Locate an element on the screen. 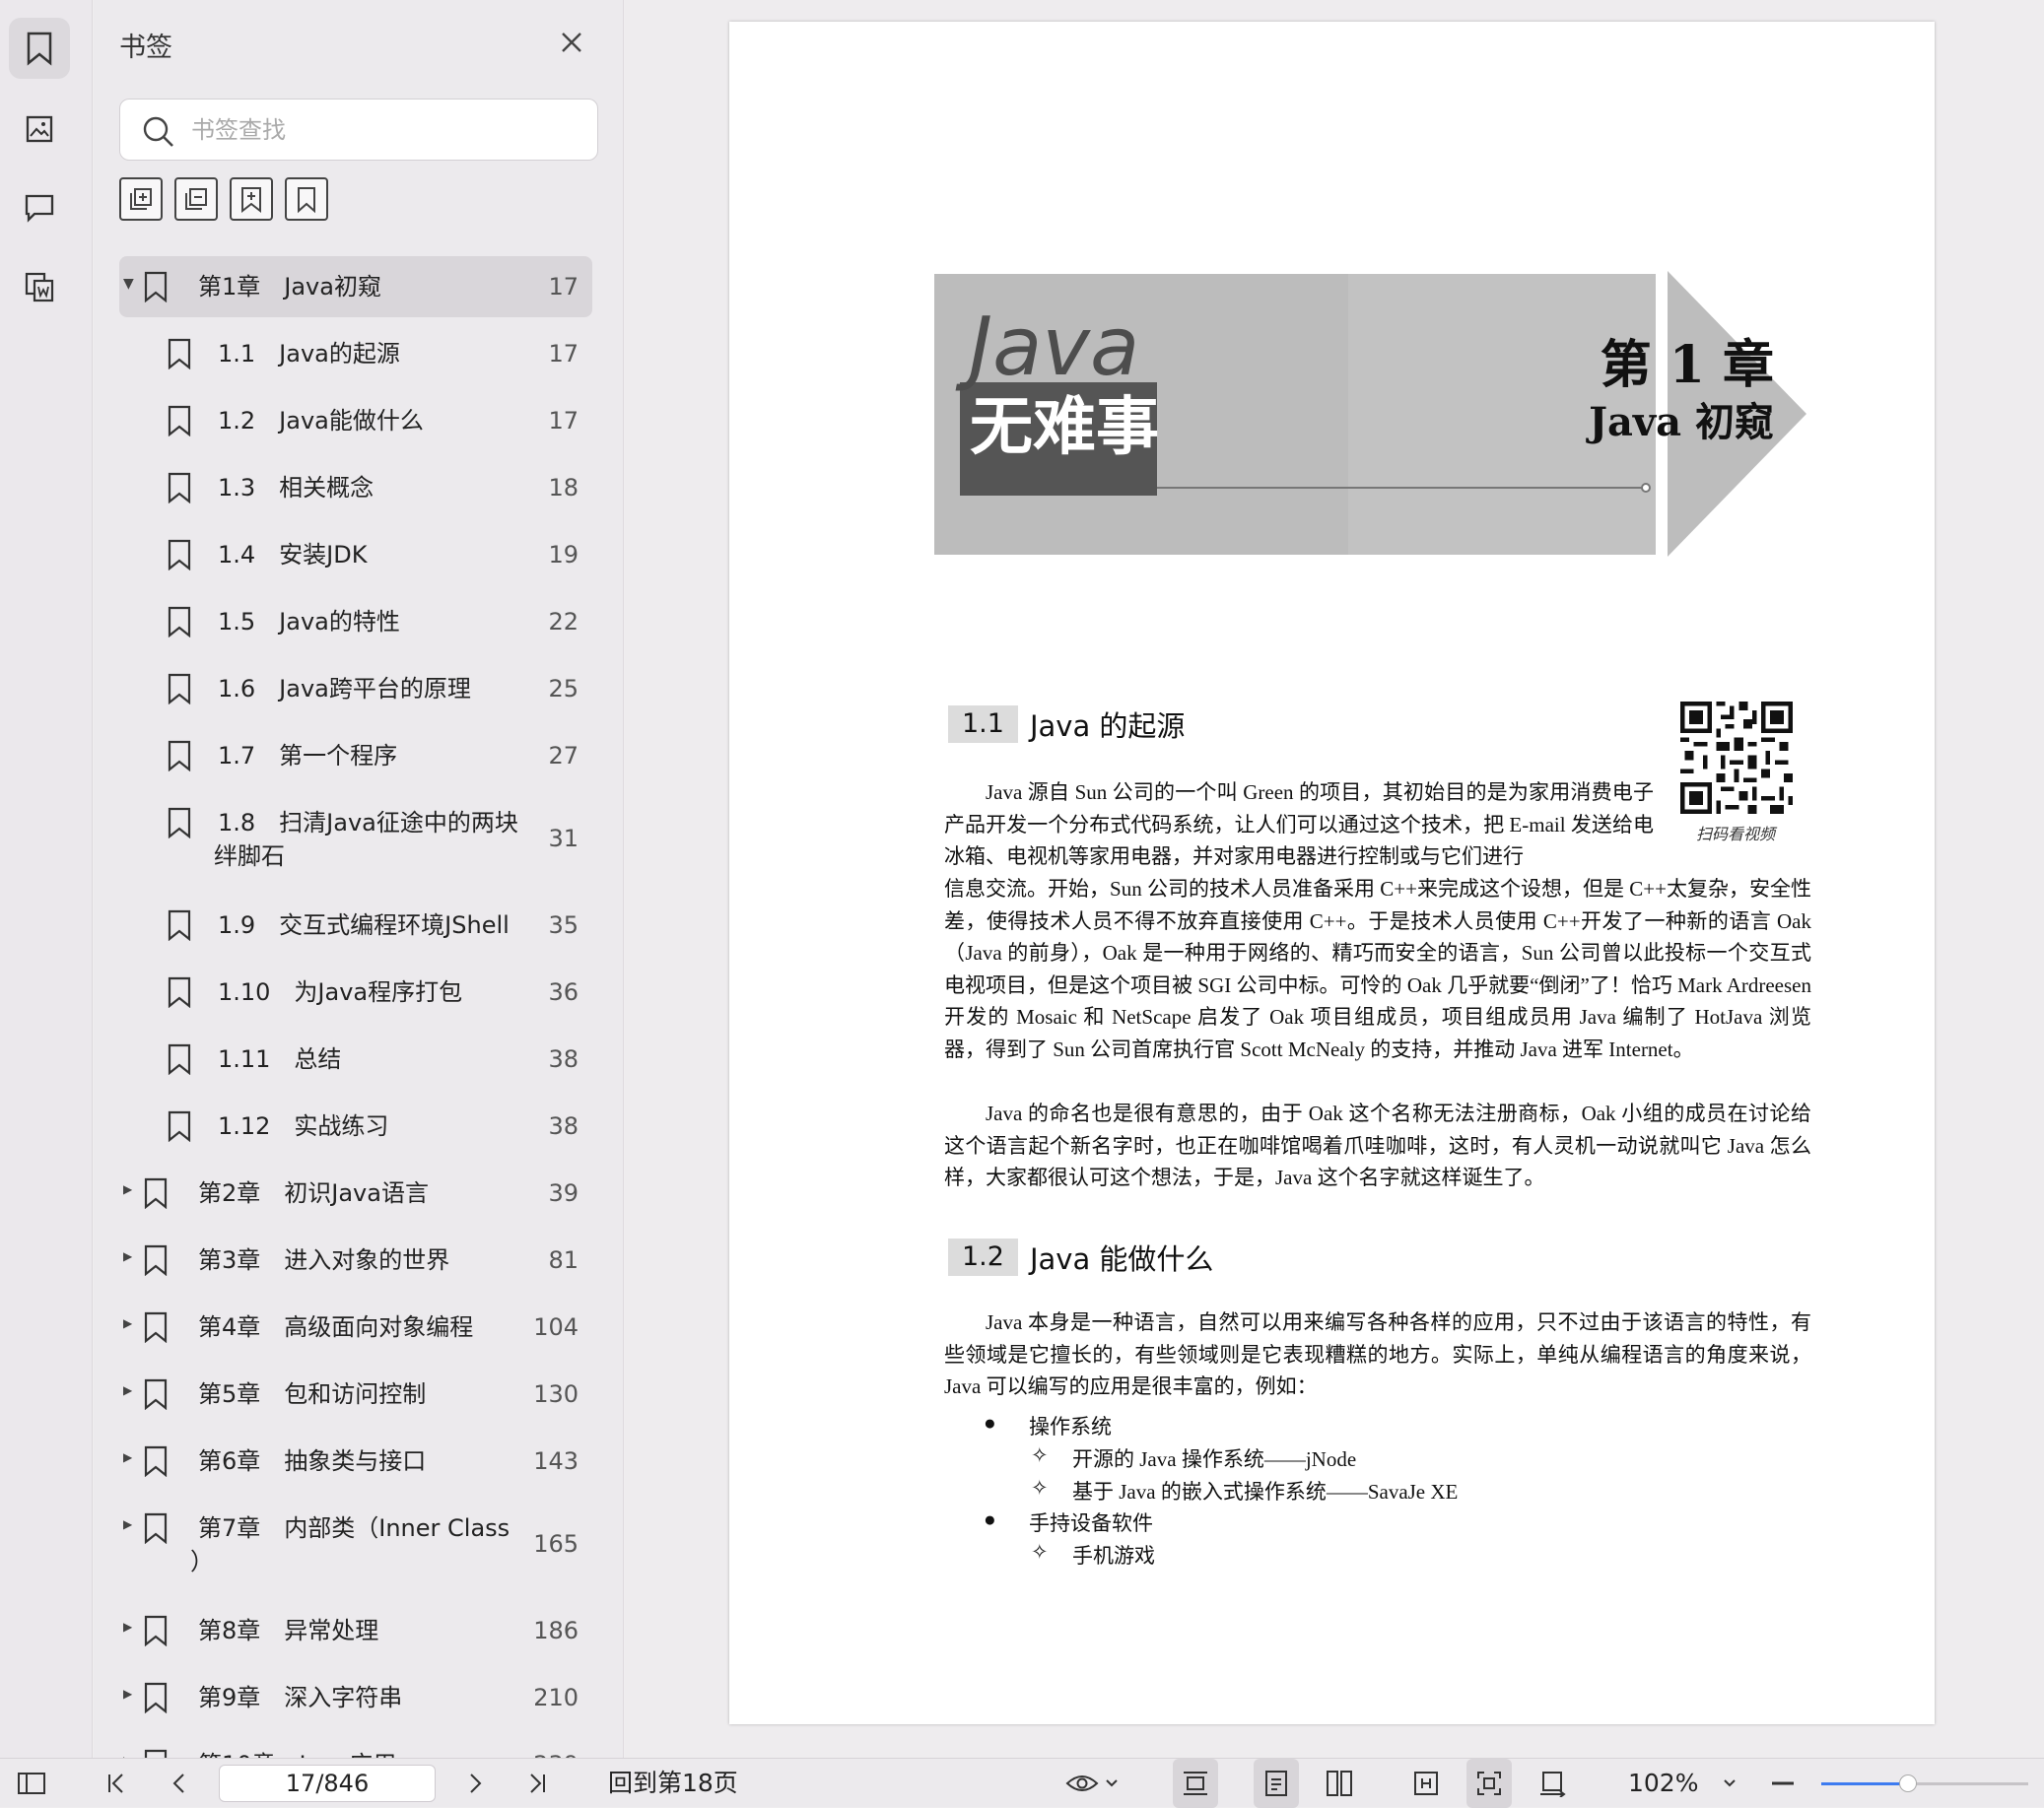 The width and height of the screenshot is (2044, 1808). caret-down-icon: ▼ is located at coordinates (131, 284).